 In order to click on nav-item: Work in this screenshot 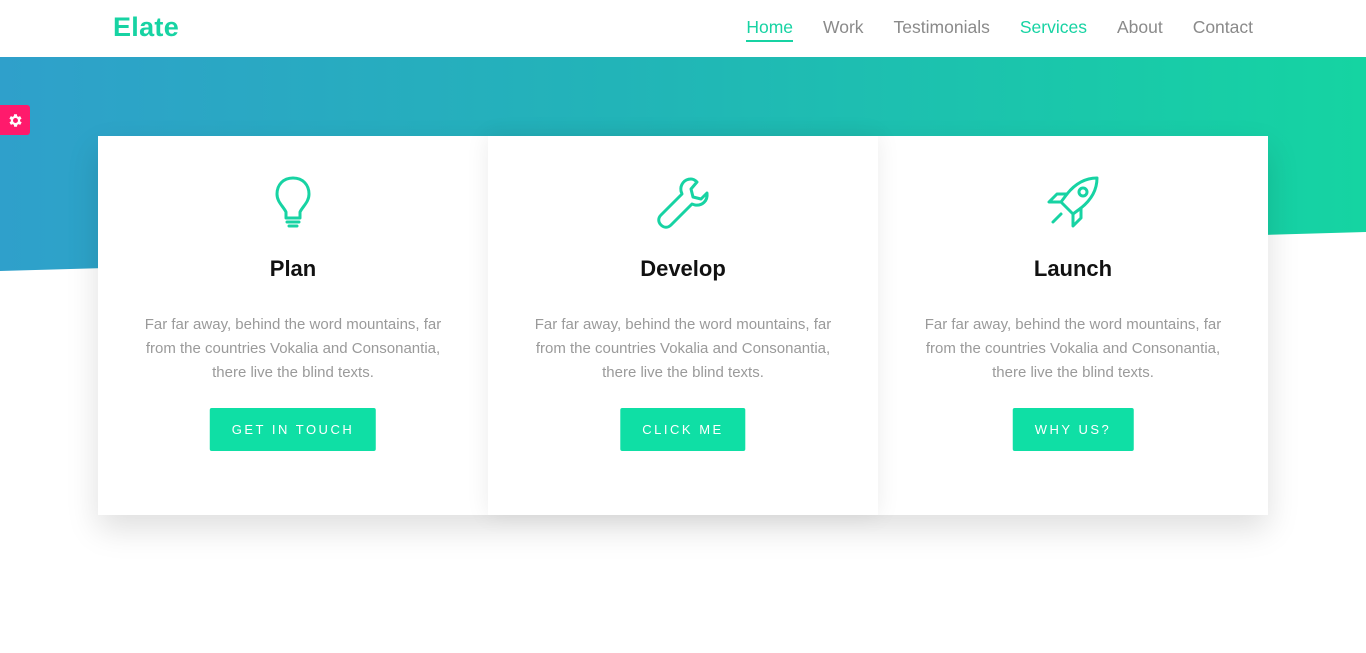, I will do `click(843, 29)`.